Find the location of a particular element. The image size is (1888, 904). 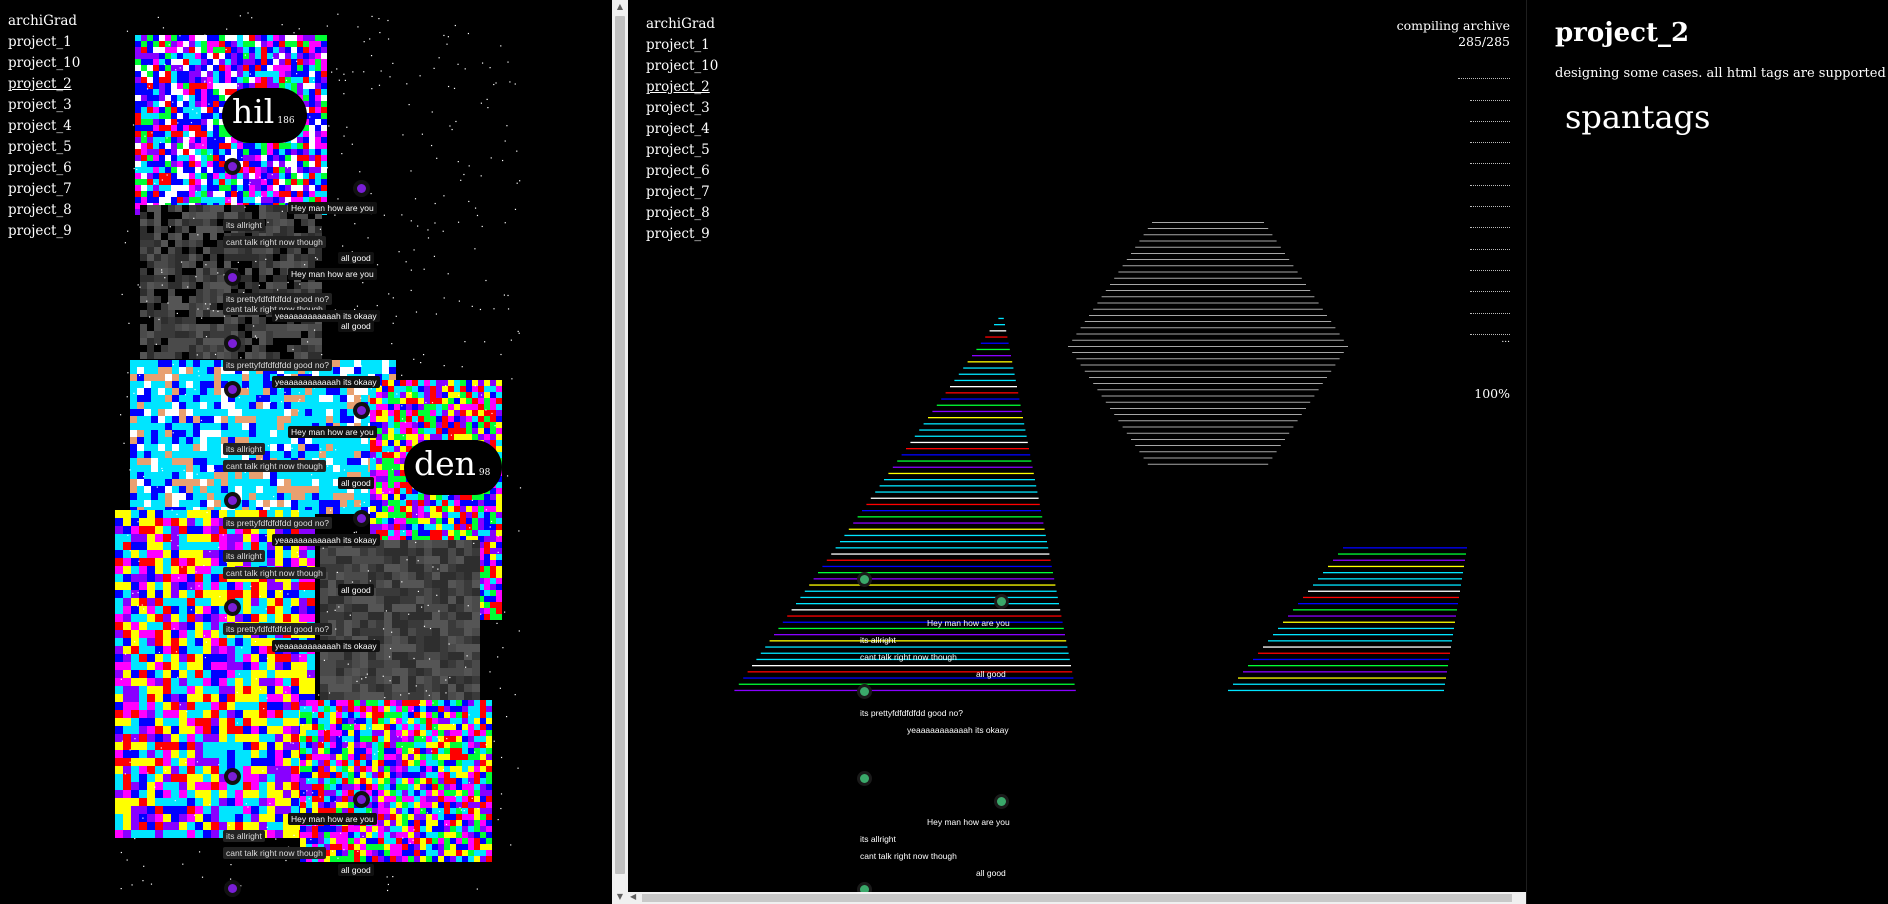

building-label-den: den 98 is located at coordinates (453, 467).